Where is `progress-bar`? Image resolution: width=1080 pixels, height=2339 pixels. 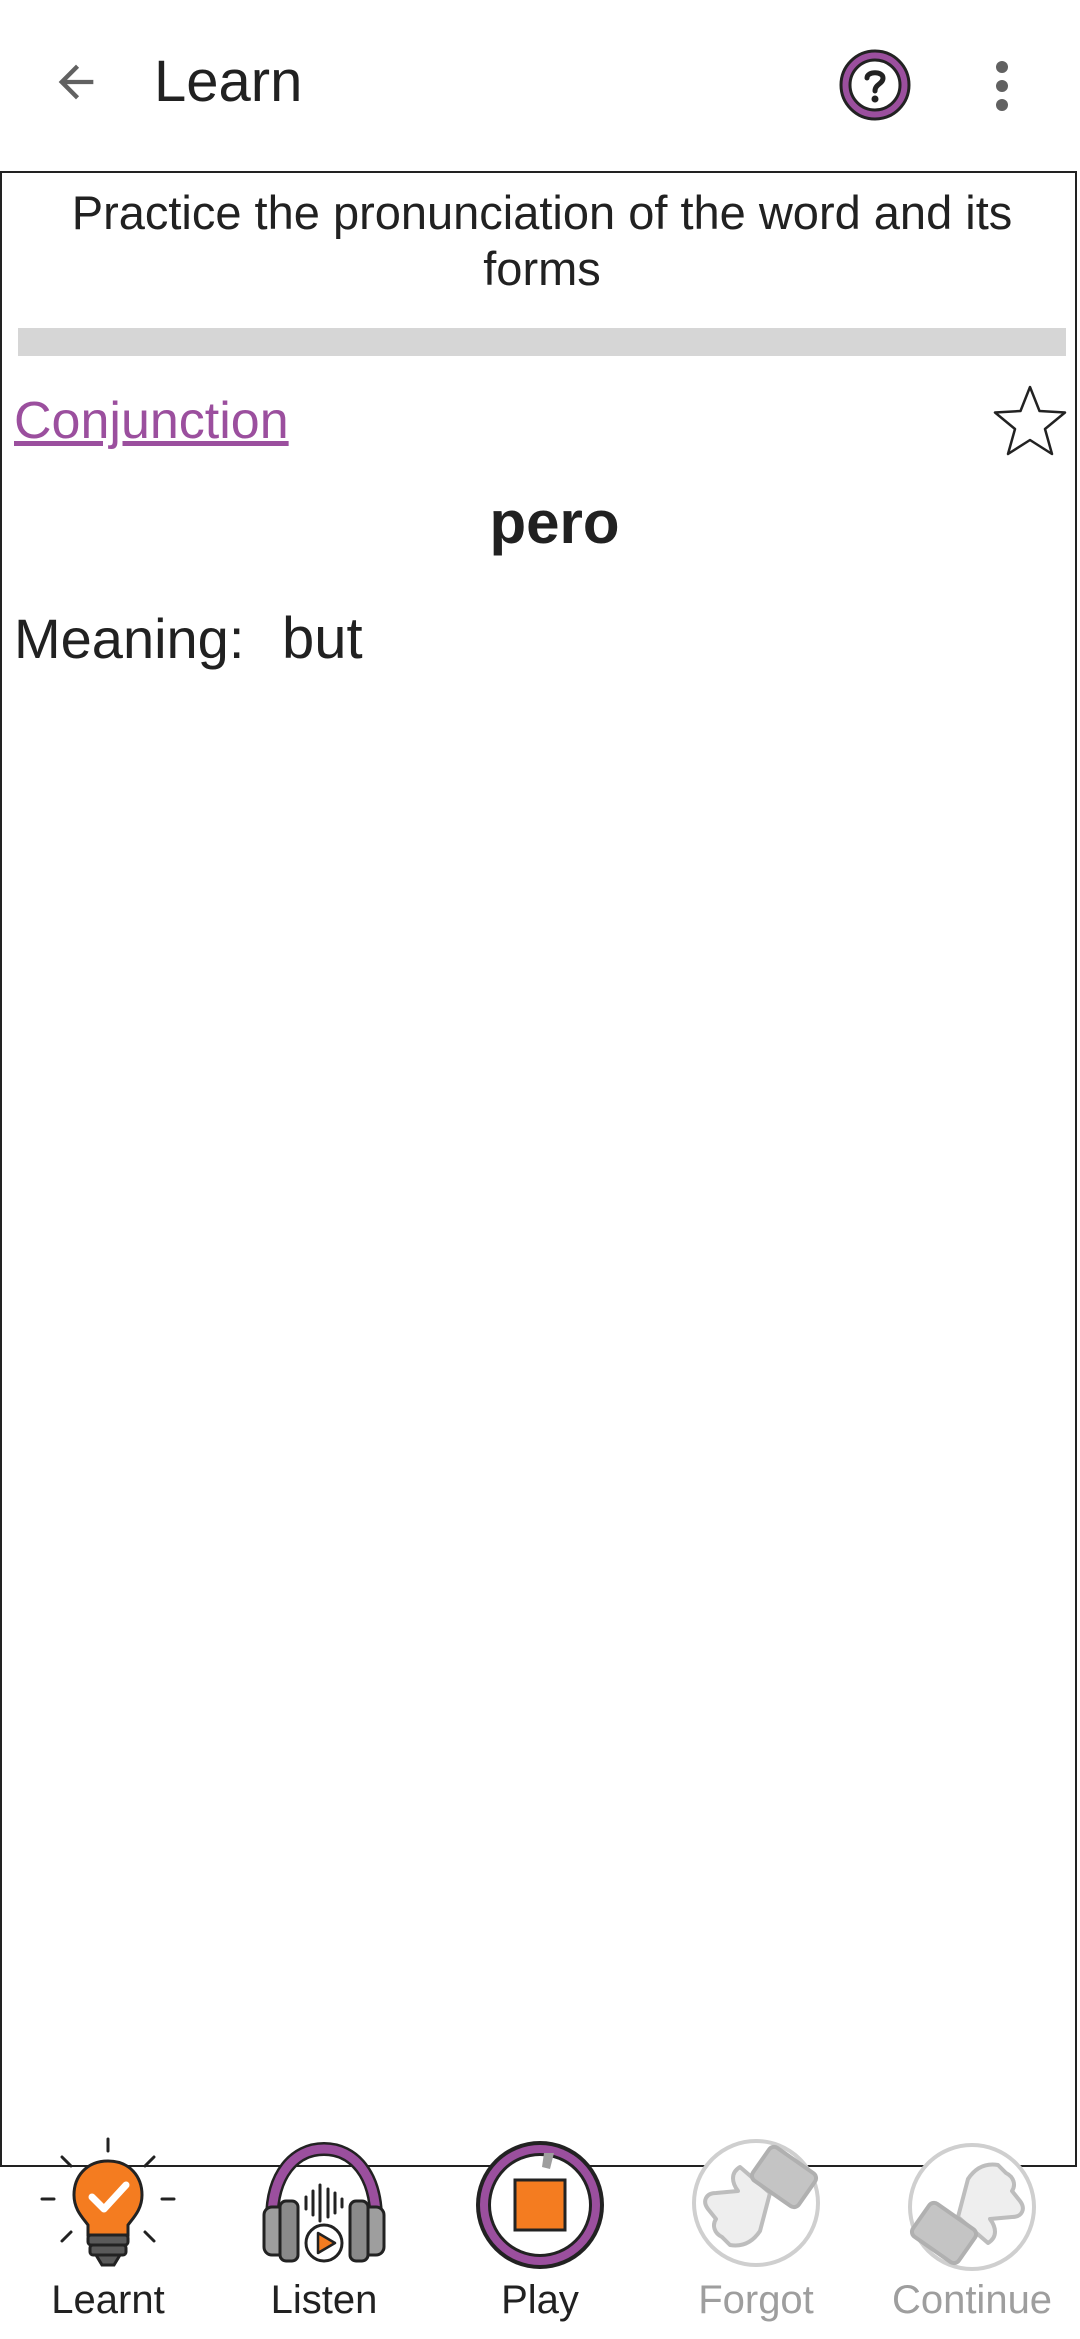
progress-bar is located at coordinates (542, 342).